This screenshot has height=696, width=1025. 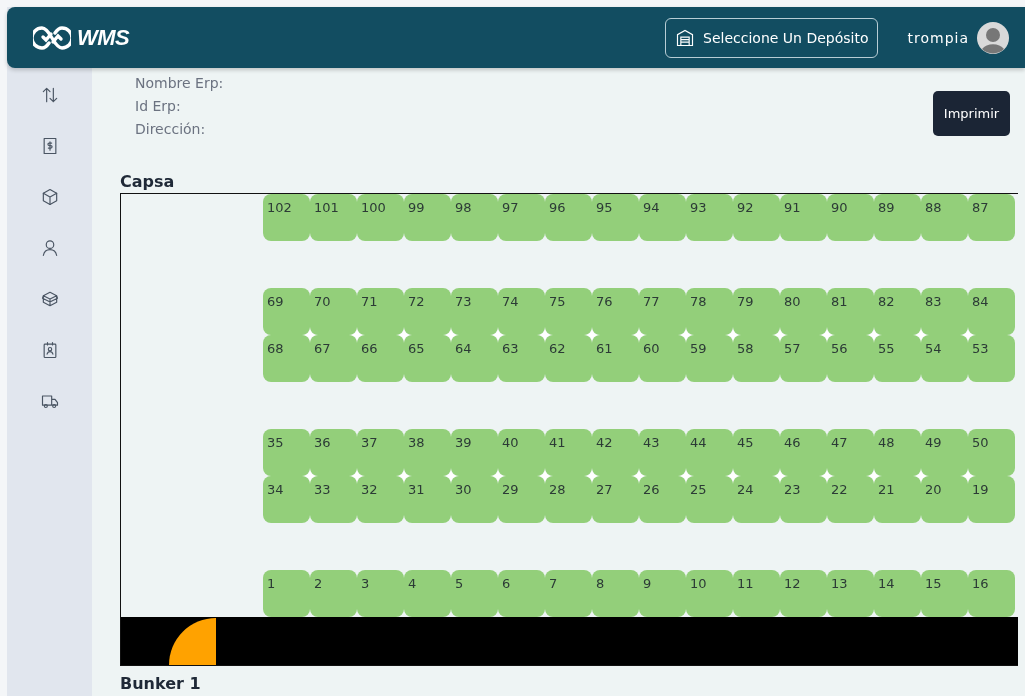 I want to click on rack-slot: 12, so click(x=803, y=593).